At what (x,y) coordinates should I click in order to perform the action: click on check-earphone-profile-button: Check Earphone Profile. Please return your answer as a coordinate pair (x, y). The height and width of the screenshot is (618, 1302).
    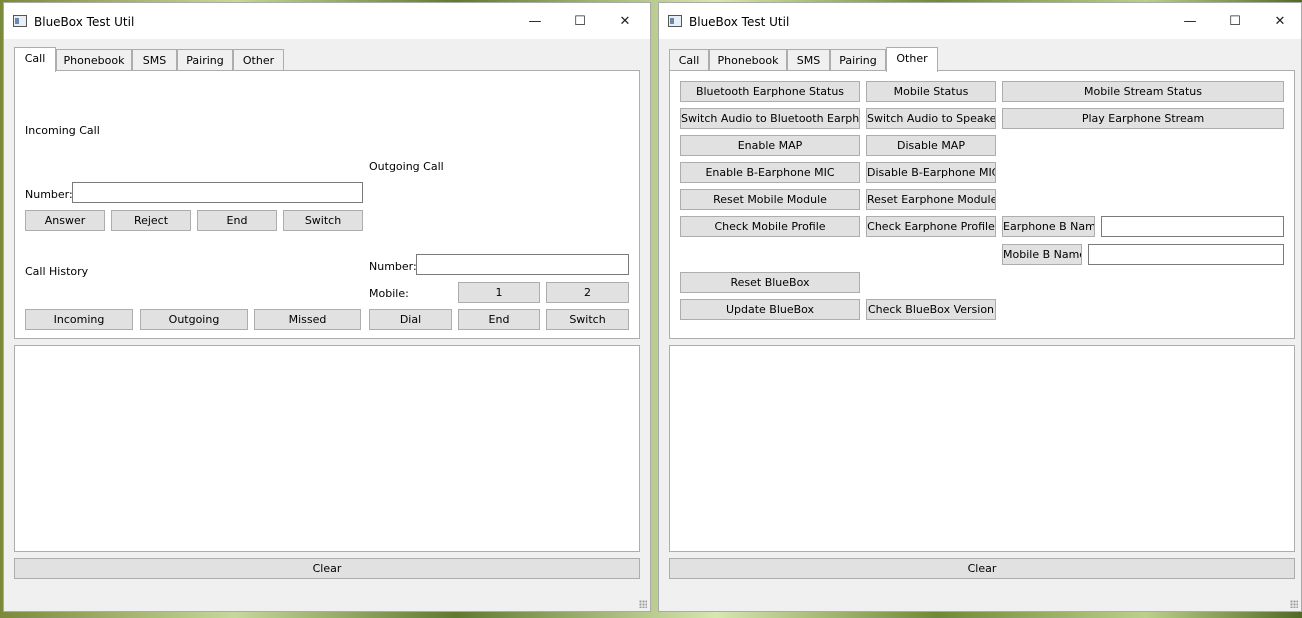
    Looking at the image, I should click on (931, 226).